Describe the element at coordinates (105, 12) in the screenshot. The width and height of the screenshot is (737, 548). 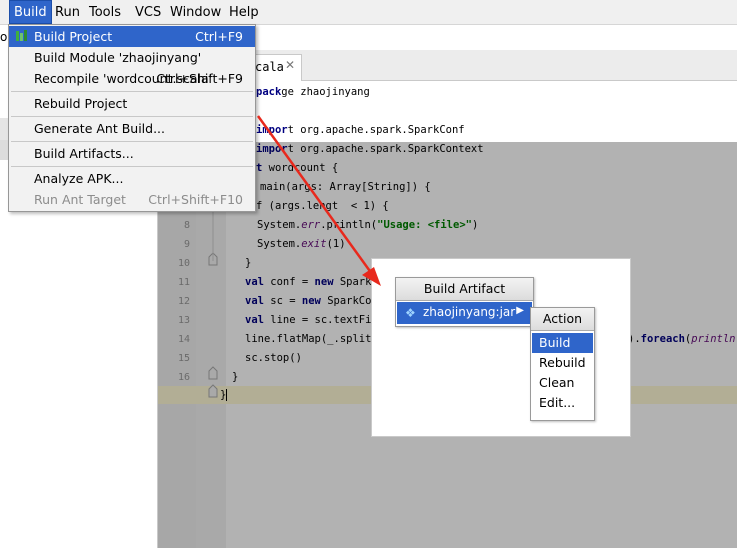
I see `menu-tools: Tools` at that location.